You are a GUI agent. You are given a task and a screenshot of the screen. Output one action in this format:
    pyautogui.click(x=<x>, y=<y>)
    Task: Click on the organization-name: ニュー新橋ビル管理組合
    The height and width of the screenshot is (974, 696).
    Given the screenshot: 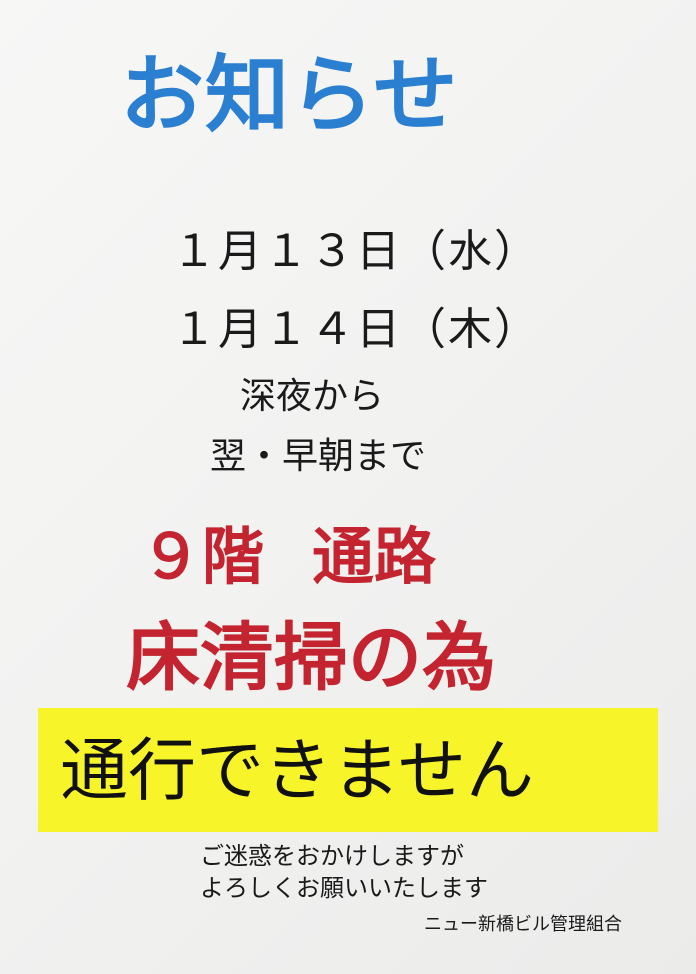 What is the action you would take?
    pyautogui.click(x=523, y=924)
    